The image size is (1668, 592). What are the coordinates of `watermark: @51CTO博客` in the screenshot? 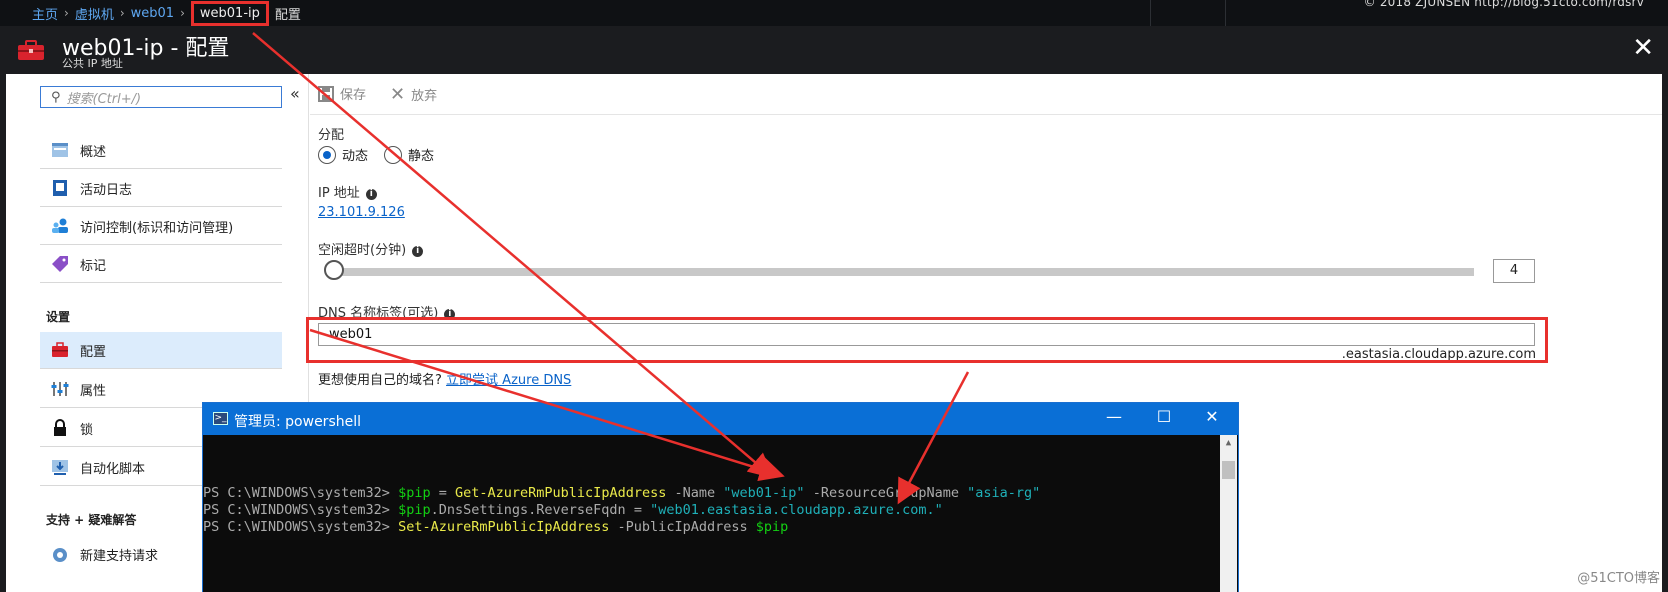 It's located at (1618, 578).